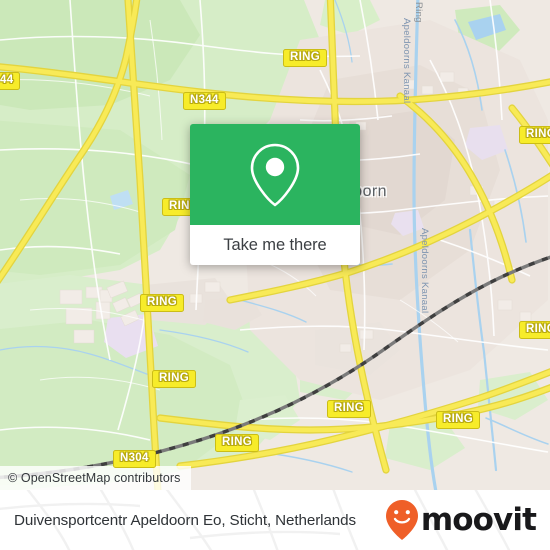  Describe the element at coordinates (401, 520) in the screenshot. I see `moovit-smiley-pin-icon` at that location.